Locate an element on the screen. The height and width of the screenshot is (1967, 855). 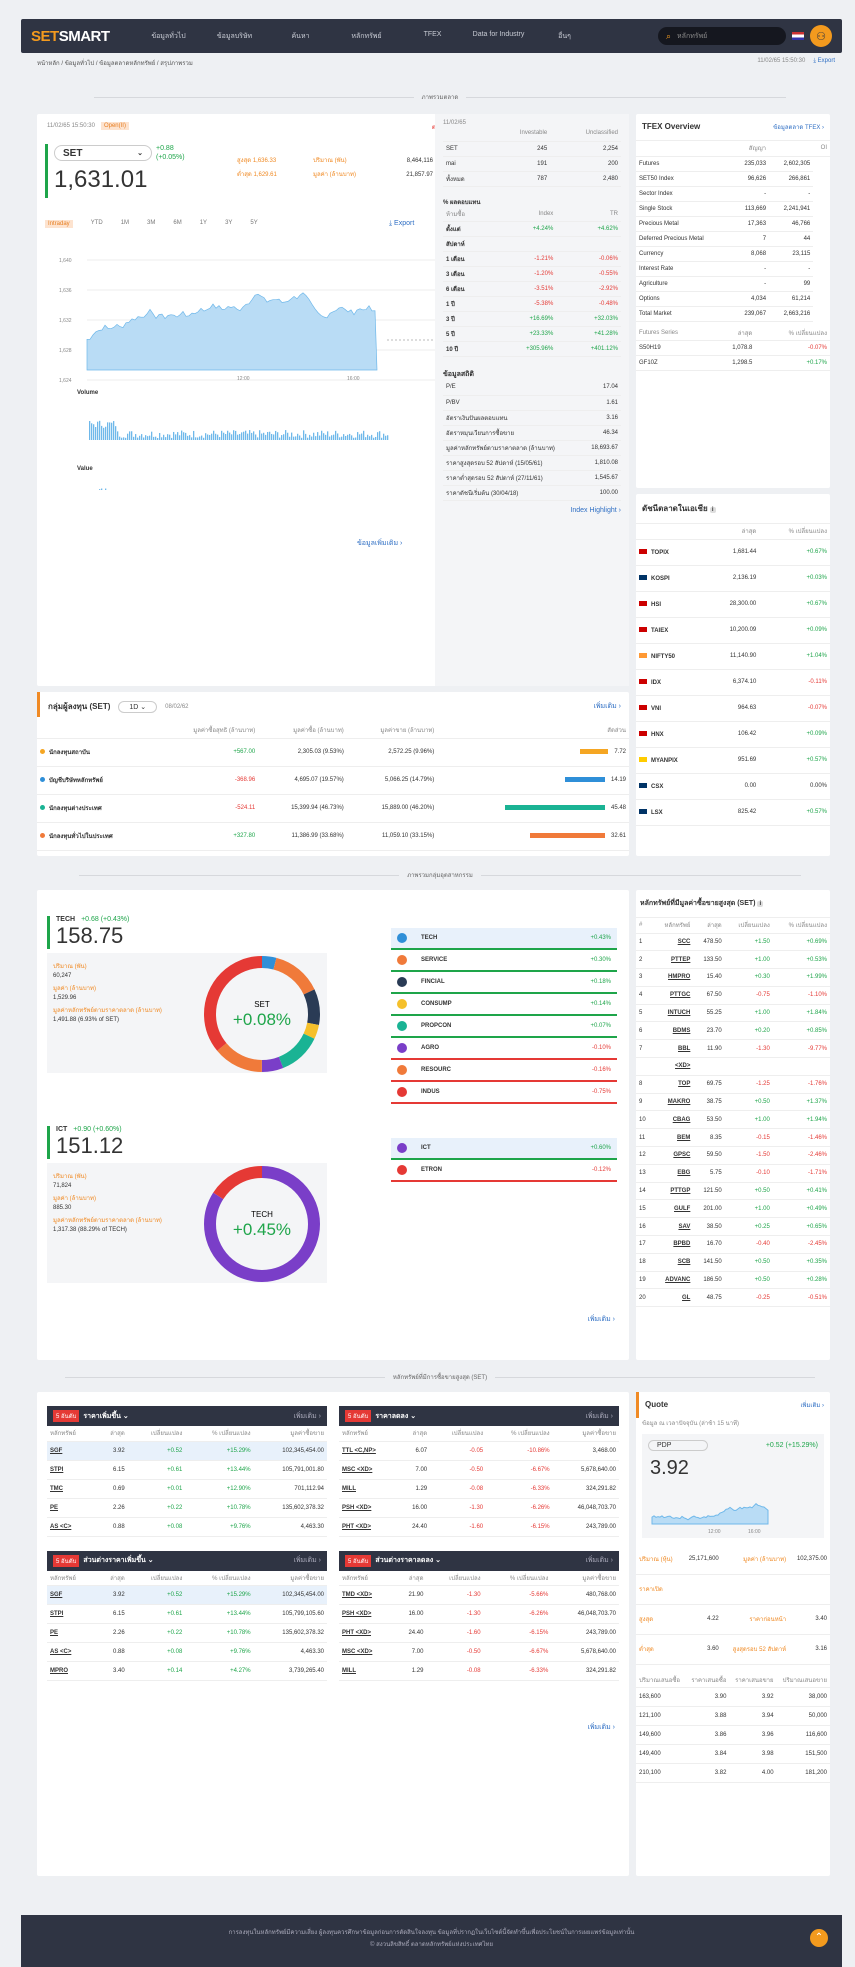
index-more-link: ข้อมูลเพิ่มเติม › is located at coordinates (379, 543).